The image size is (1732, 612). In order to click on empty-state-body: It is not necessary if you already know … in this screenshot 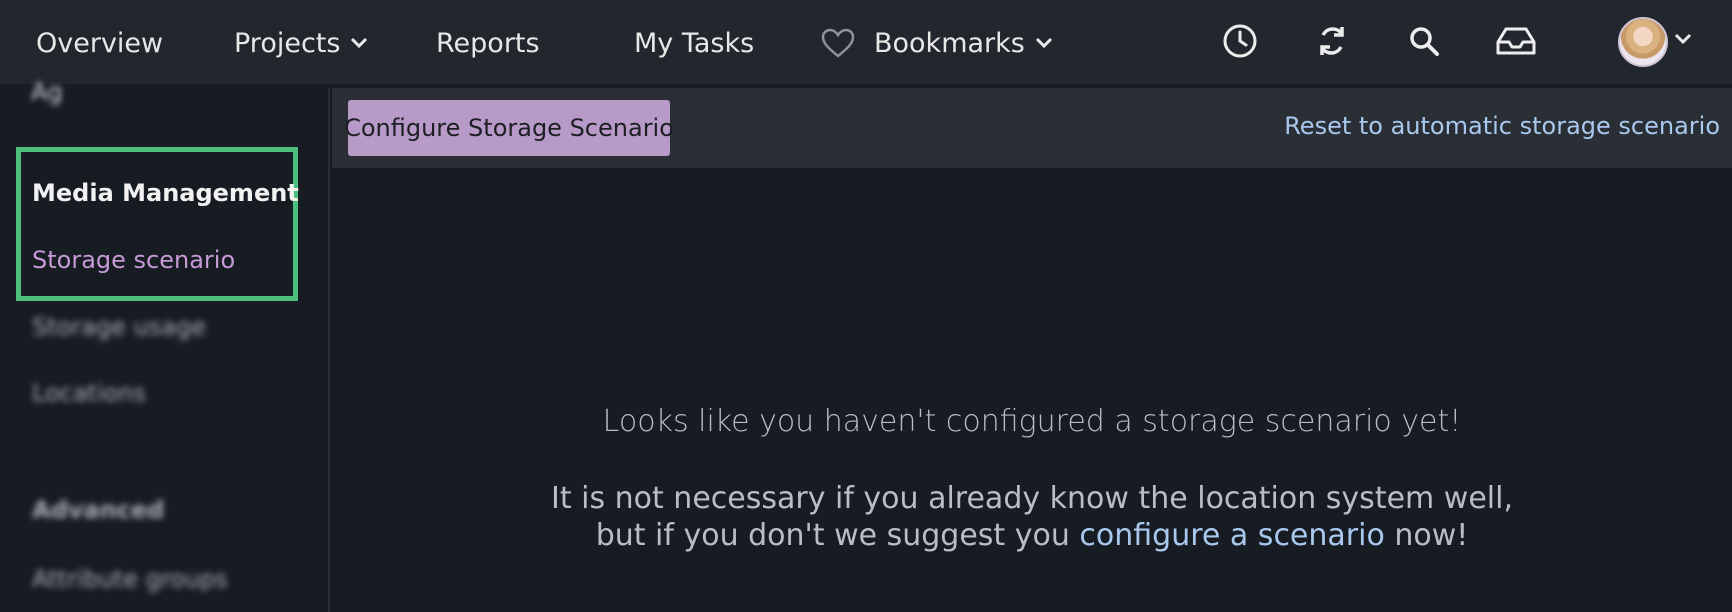, I will do `click(1032, 517)`.